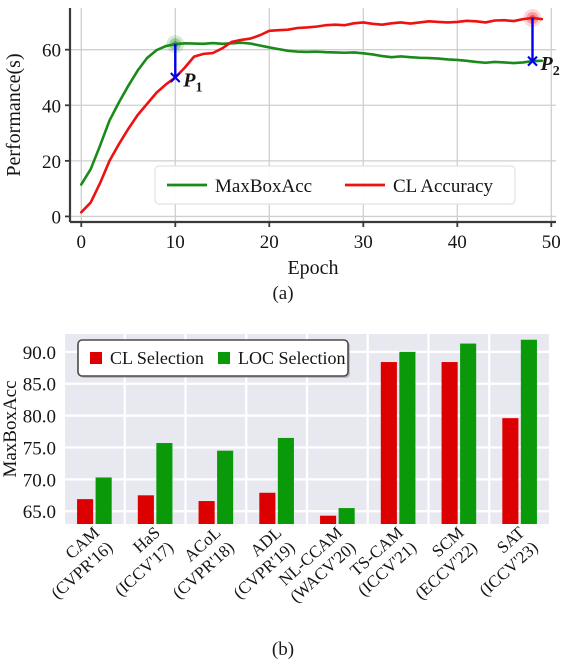 This screenshot has height=672, width=566. What do you see at coordinates (312, 268) in the screenshot?
I see `x-axis-title: Epoch` at bounding box center [312, 268].